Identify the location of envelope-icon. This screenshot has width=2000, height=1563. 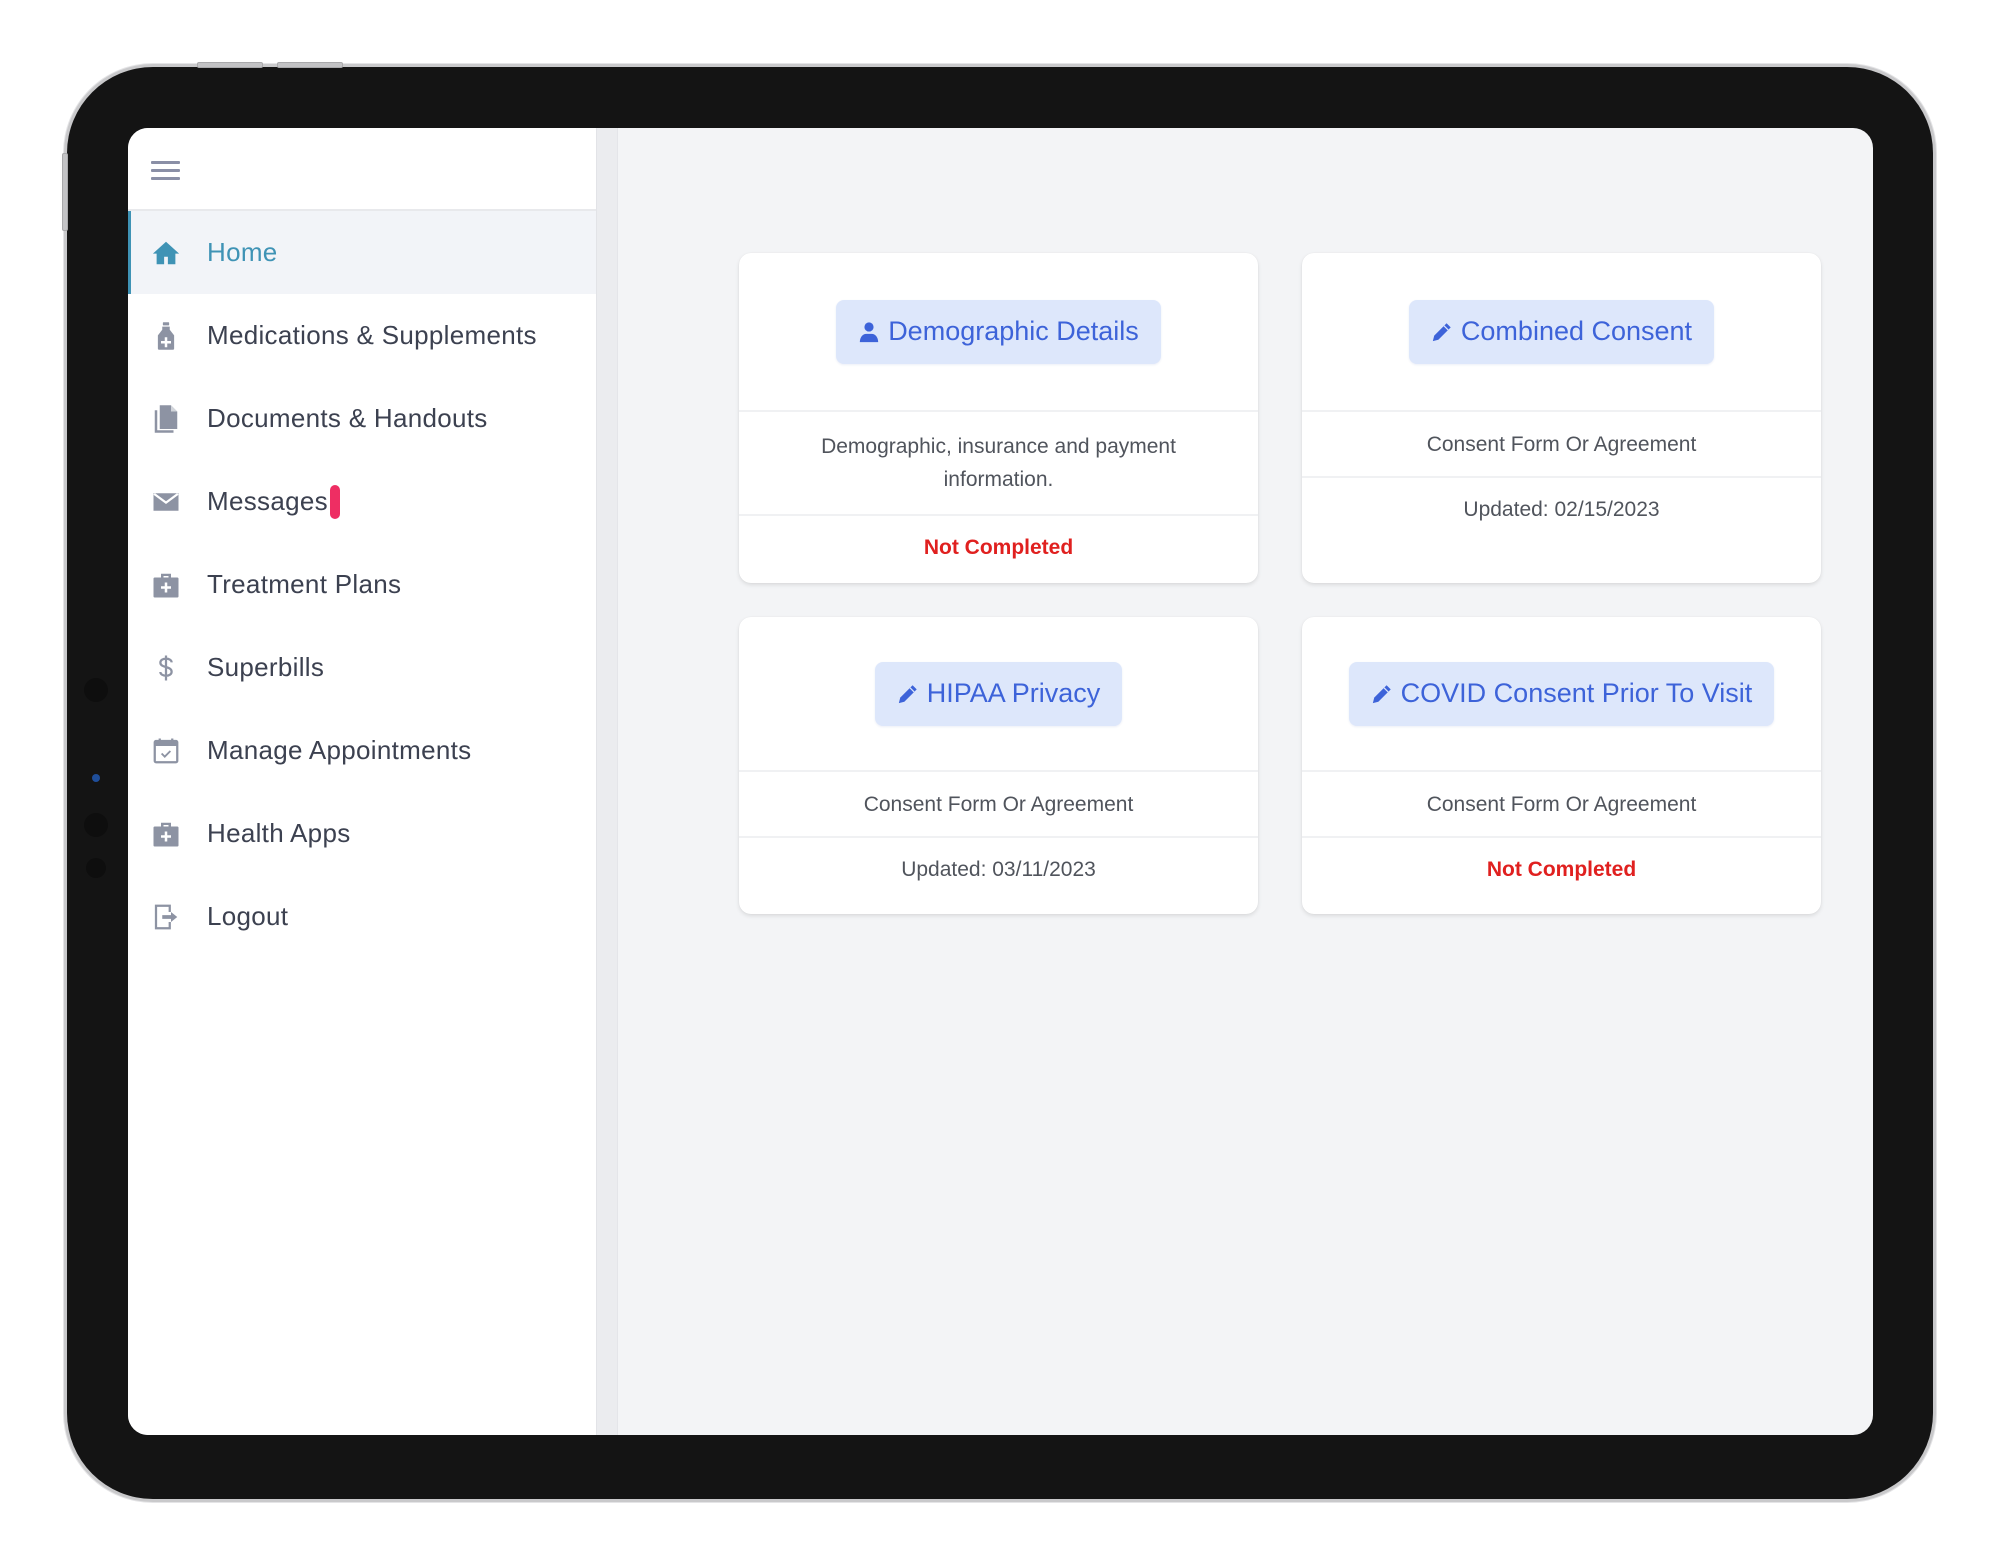
(166, 502).